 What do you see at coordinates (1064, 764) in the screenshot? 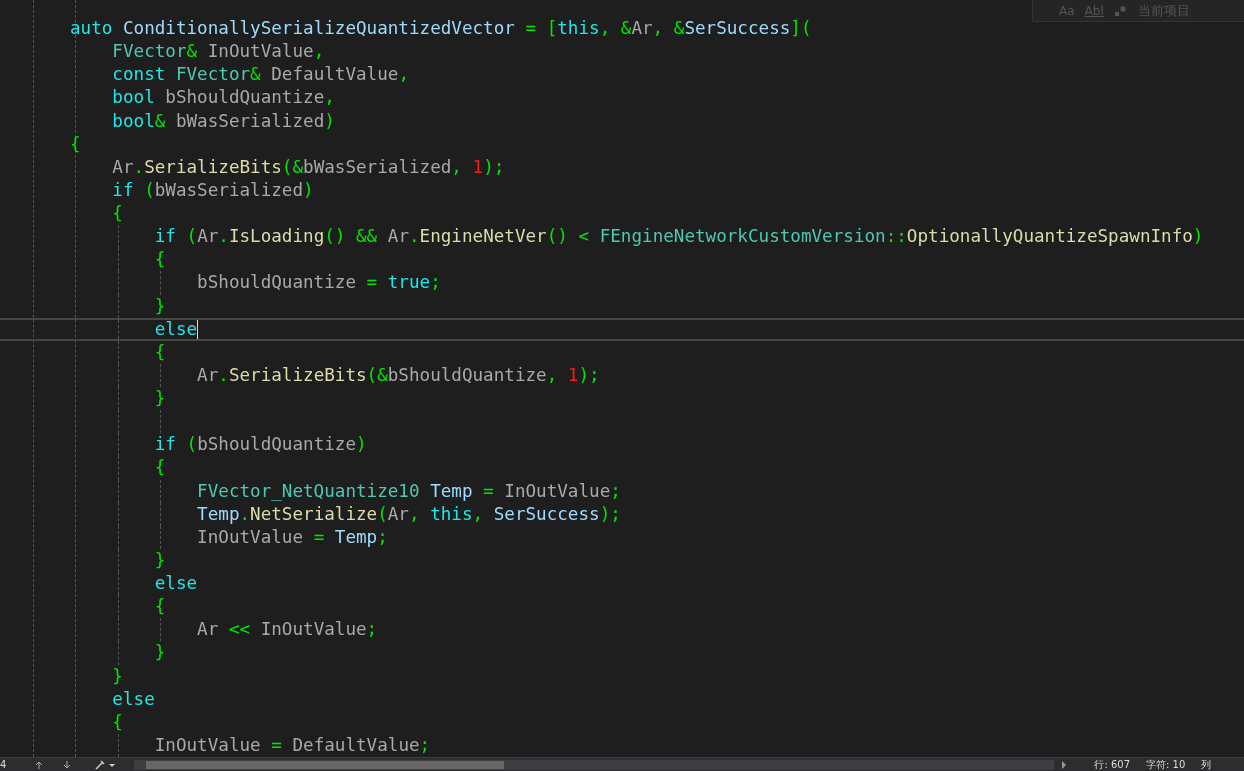
I see `scroll-right-icon` at bounding box center [1064, 764].